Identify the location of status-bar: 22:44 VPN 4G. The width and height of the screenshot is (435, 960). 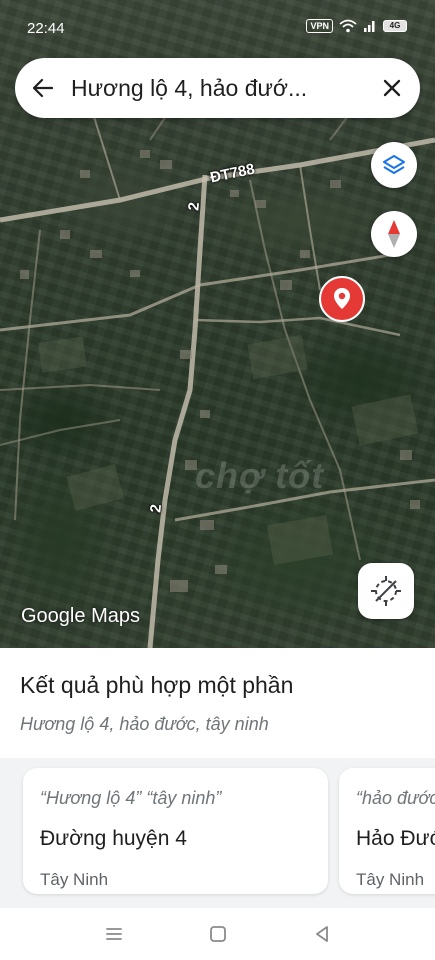
(217, 29).